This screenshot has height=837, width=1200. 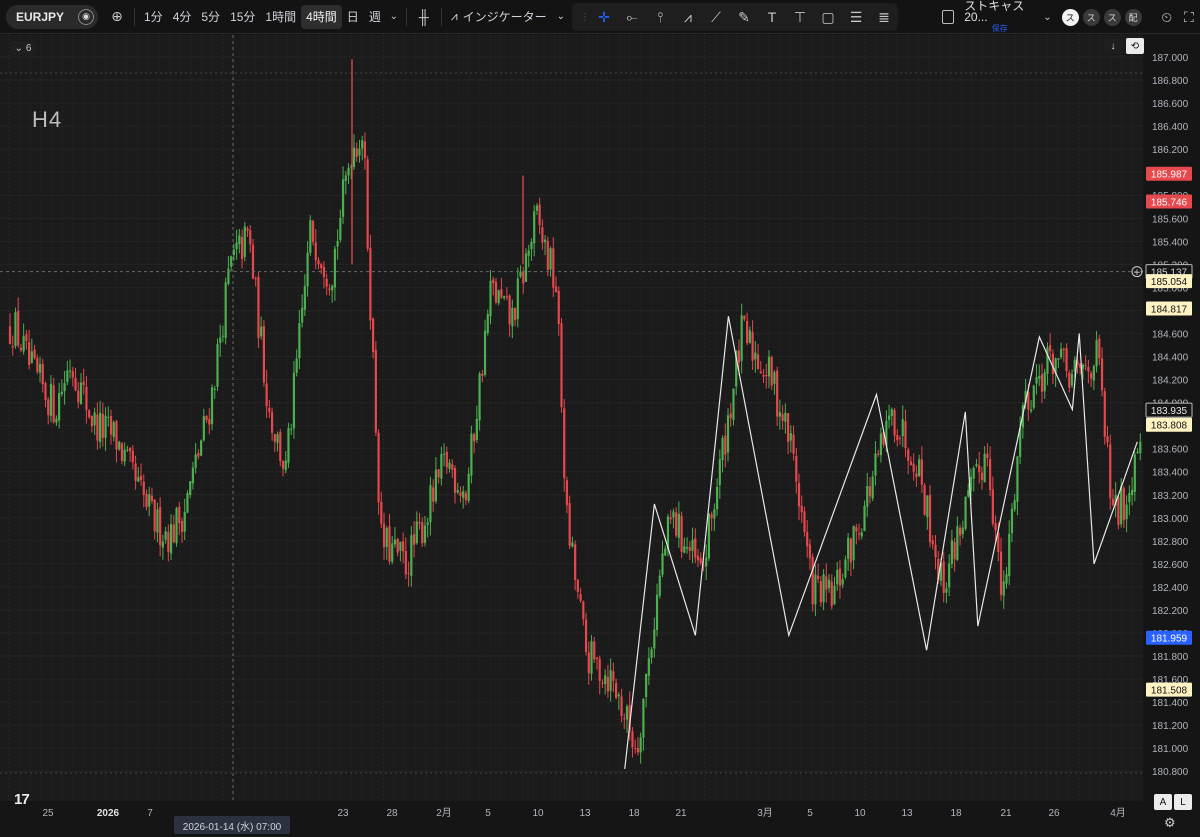 What do you see at coordinates (660, 17) in the screenshot?
I see `vertical-line-icon: ⫯` at bounding box center [660, 17].